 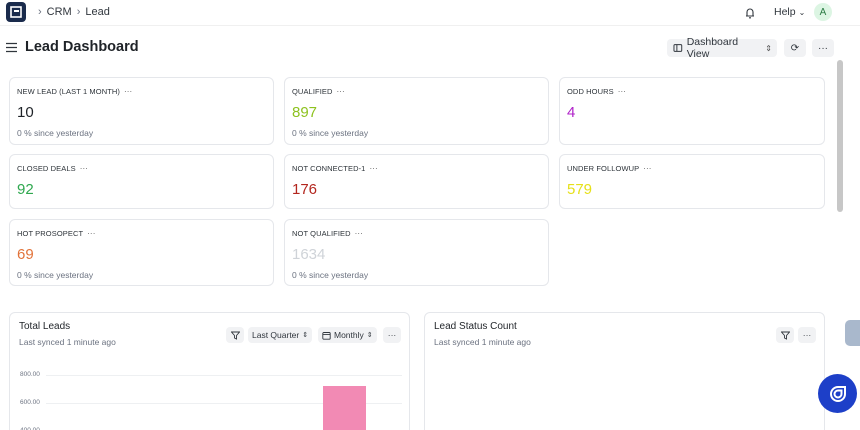 What do you see at coordinates (25, 254) in the screenshot?
I see `metric-value: 69` at bounding box center [25, 254].